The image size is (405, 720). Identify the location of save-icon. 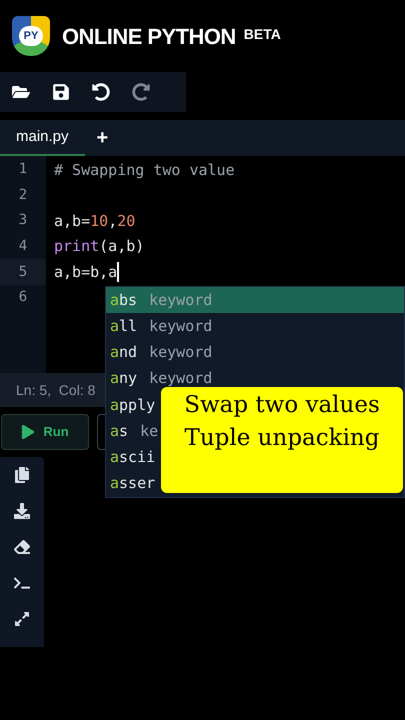
(61, 92).